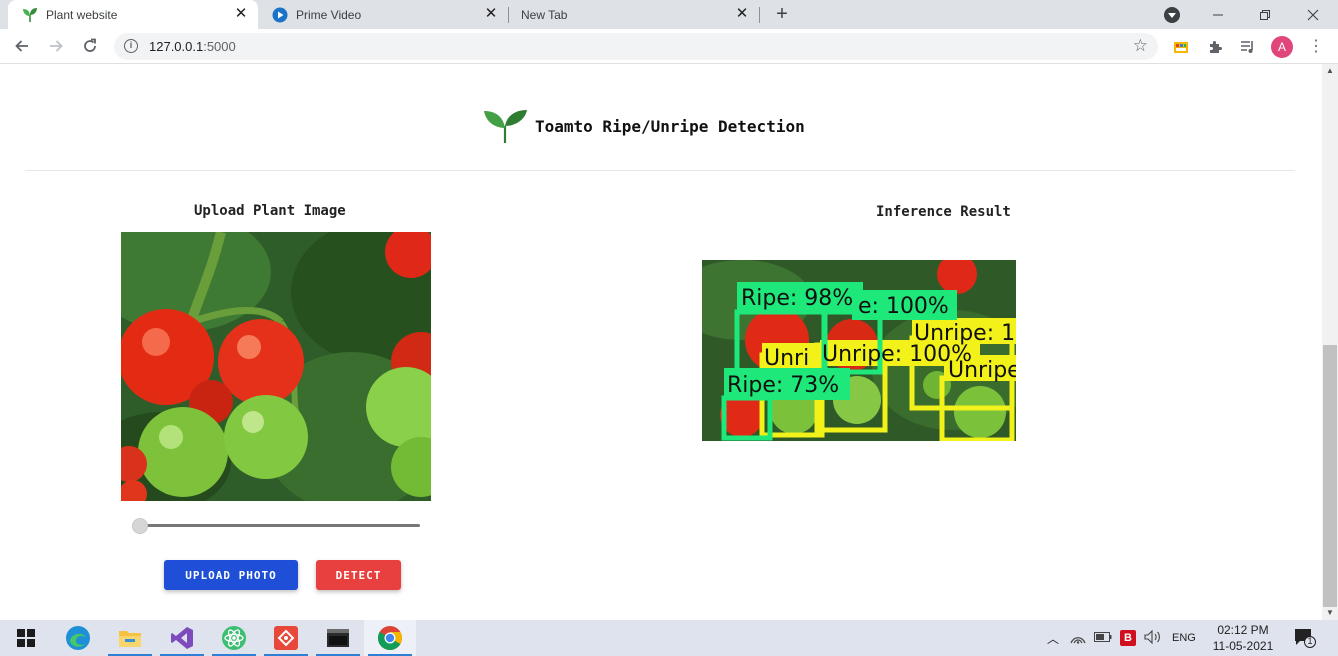  What do you see at coordinates (903, 306) in the screenshot?
I see `detection-label: e: 100%` at bounding box center [903, 306].